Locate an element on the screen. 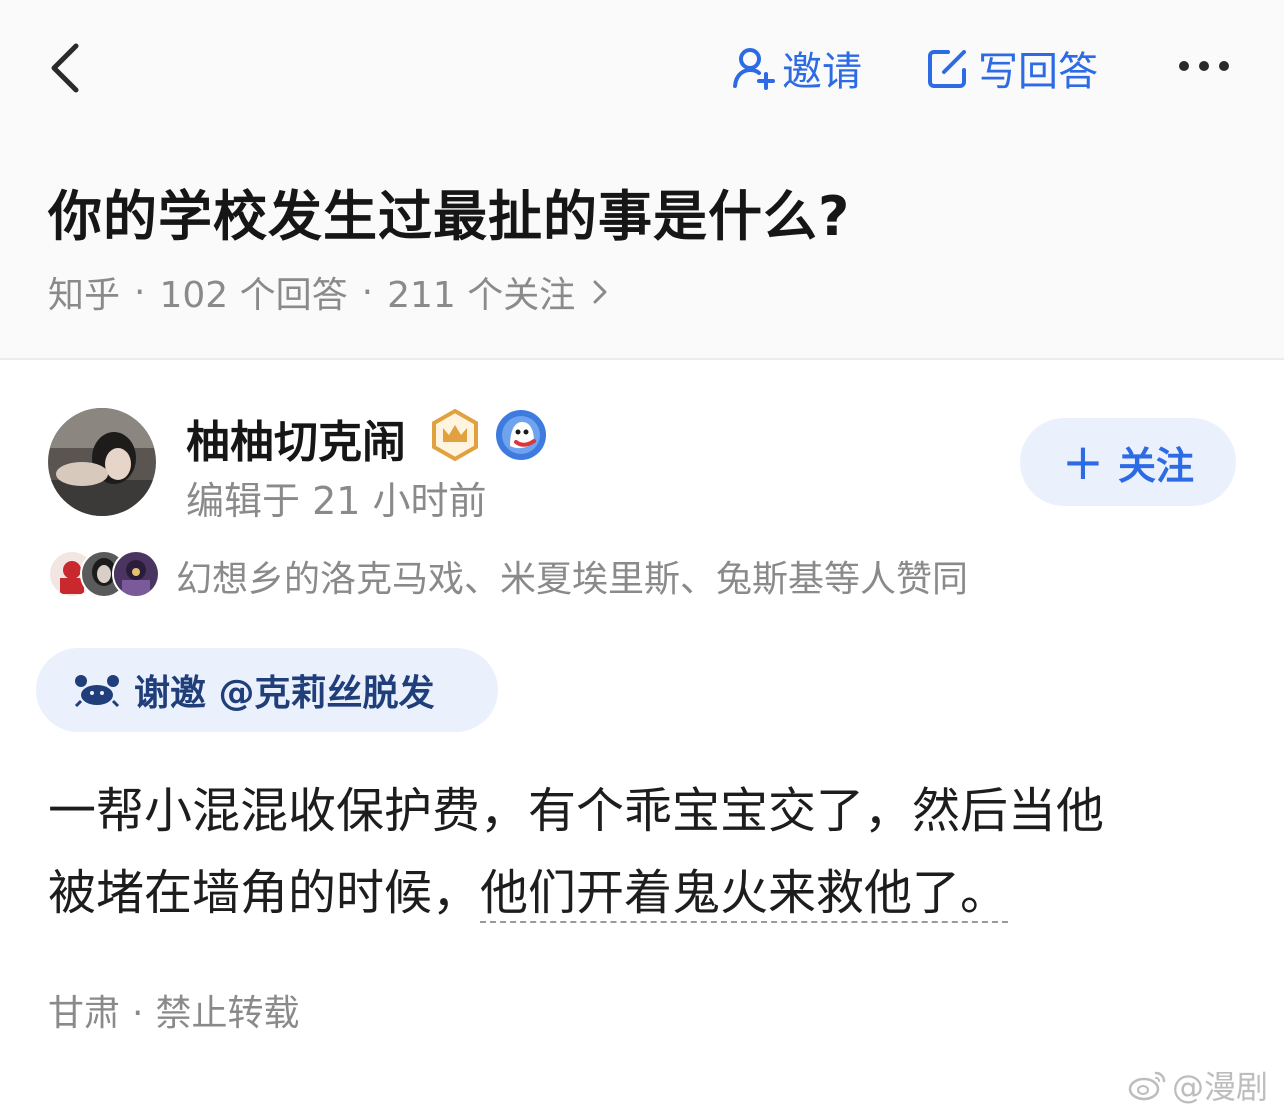 This screenshot has height=1115, width=1284. invite-button: 邀请 is located at coordinates (797, 68).